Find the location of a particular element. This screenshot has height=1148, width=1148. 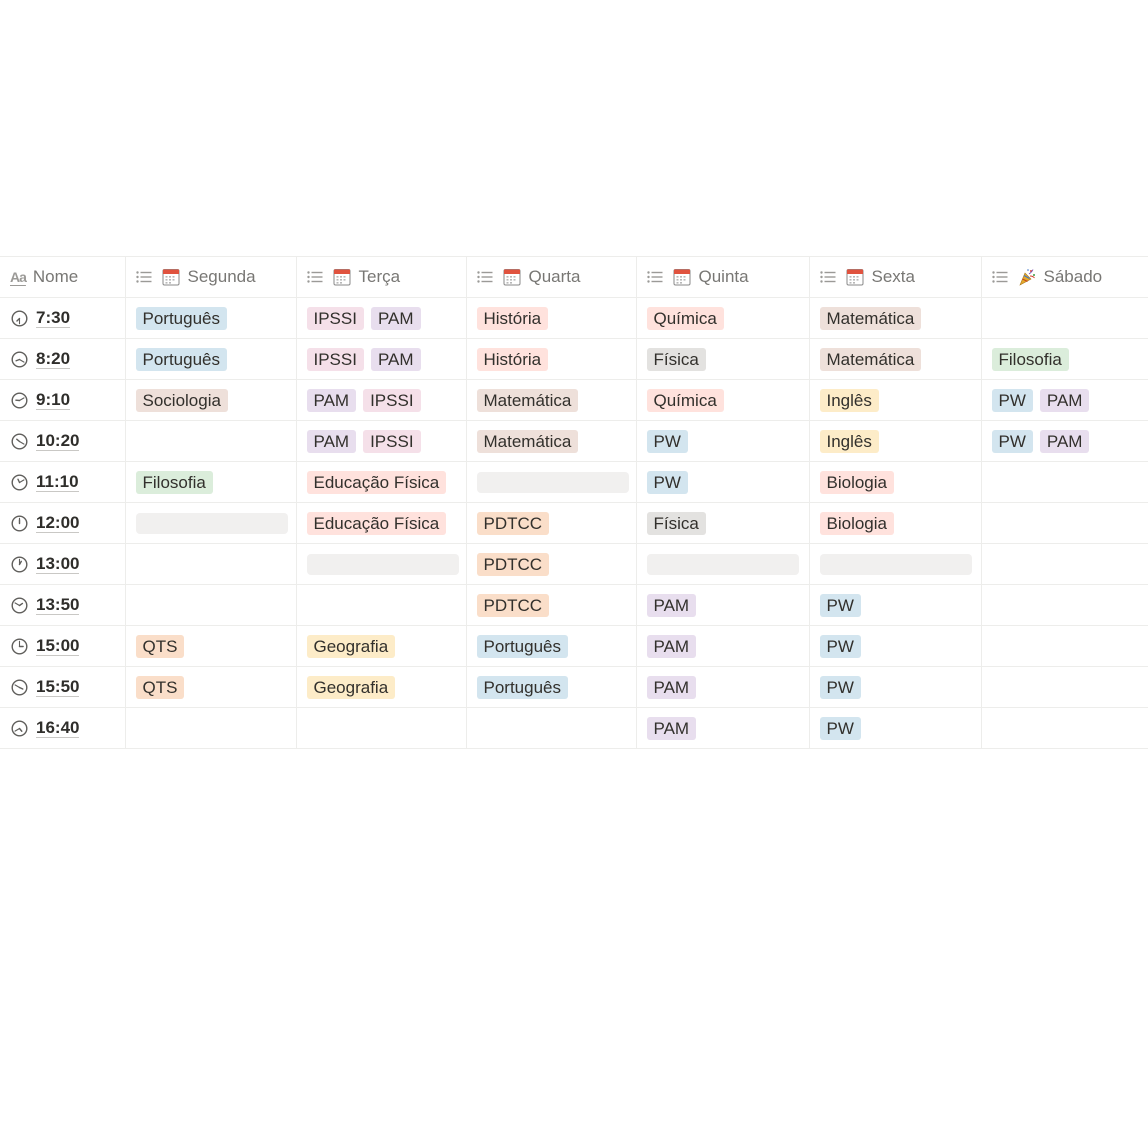

subject-tag: Geografia is located at coordinates (351, 687).